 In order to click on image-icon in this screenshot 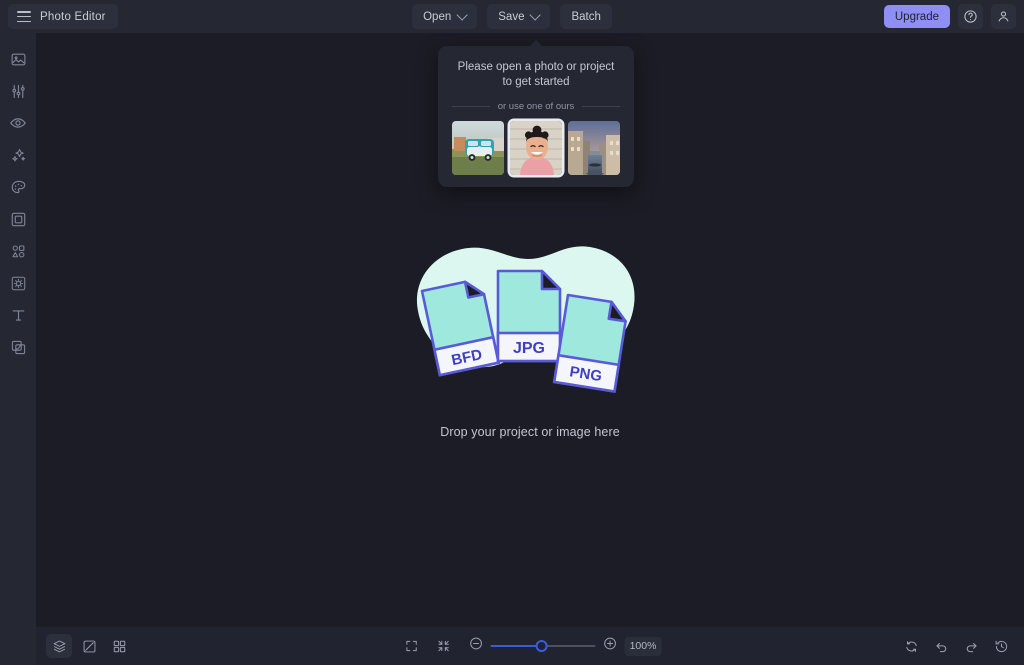, I will do `click(18, 59)`.